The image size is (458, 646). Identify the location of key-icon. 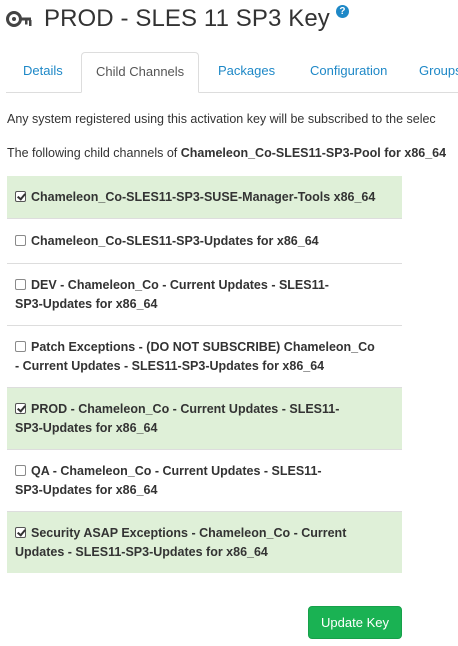
(19, 19).